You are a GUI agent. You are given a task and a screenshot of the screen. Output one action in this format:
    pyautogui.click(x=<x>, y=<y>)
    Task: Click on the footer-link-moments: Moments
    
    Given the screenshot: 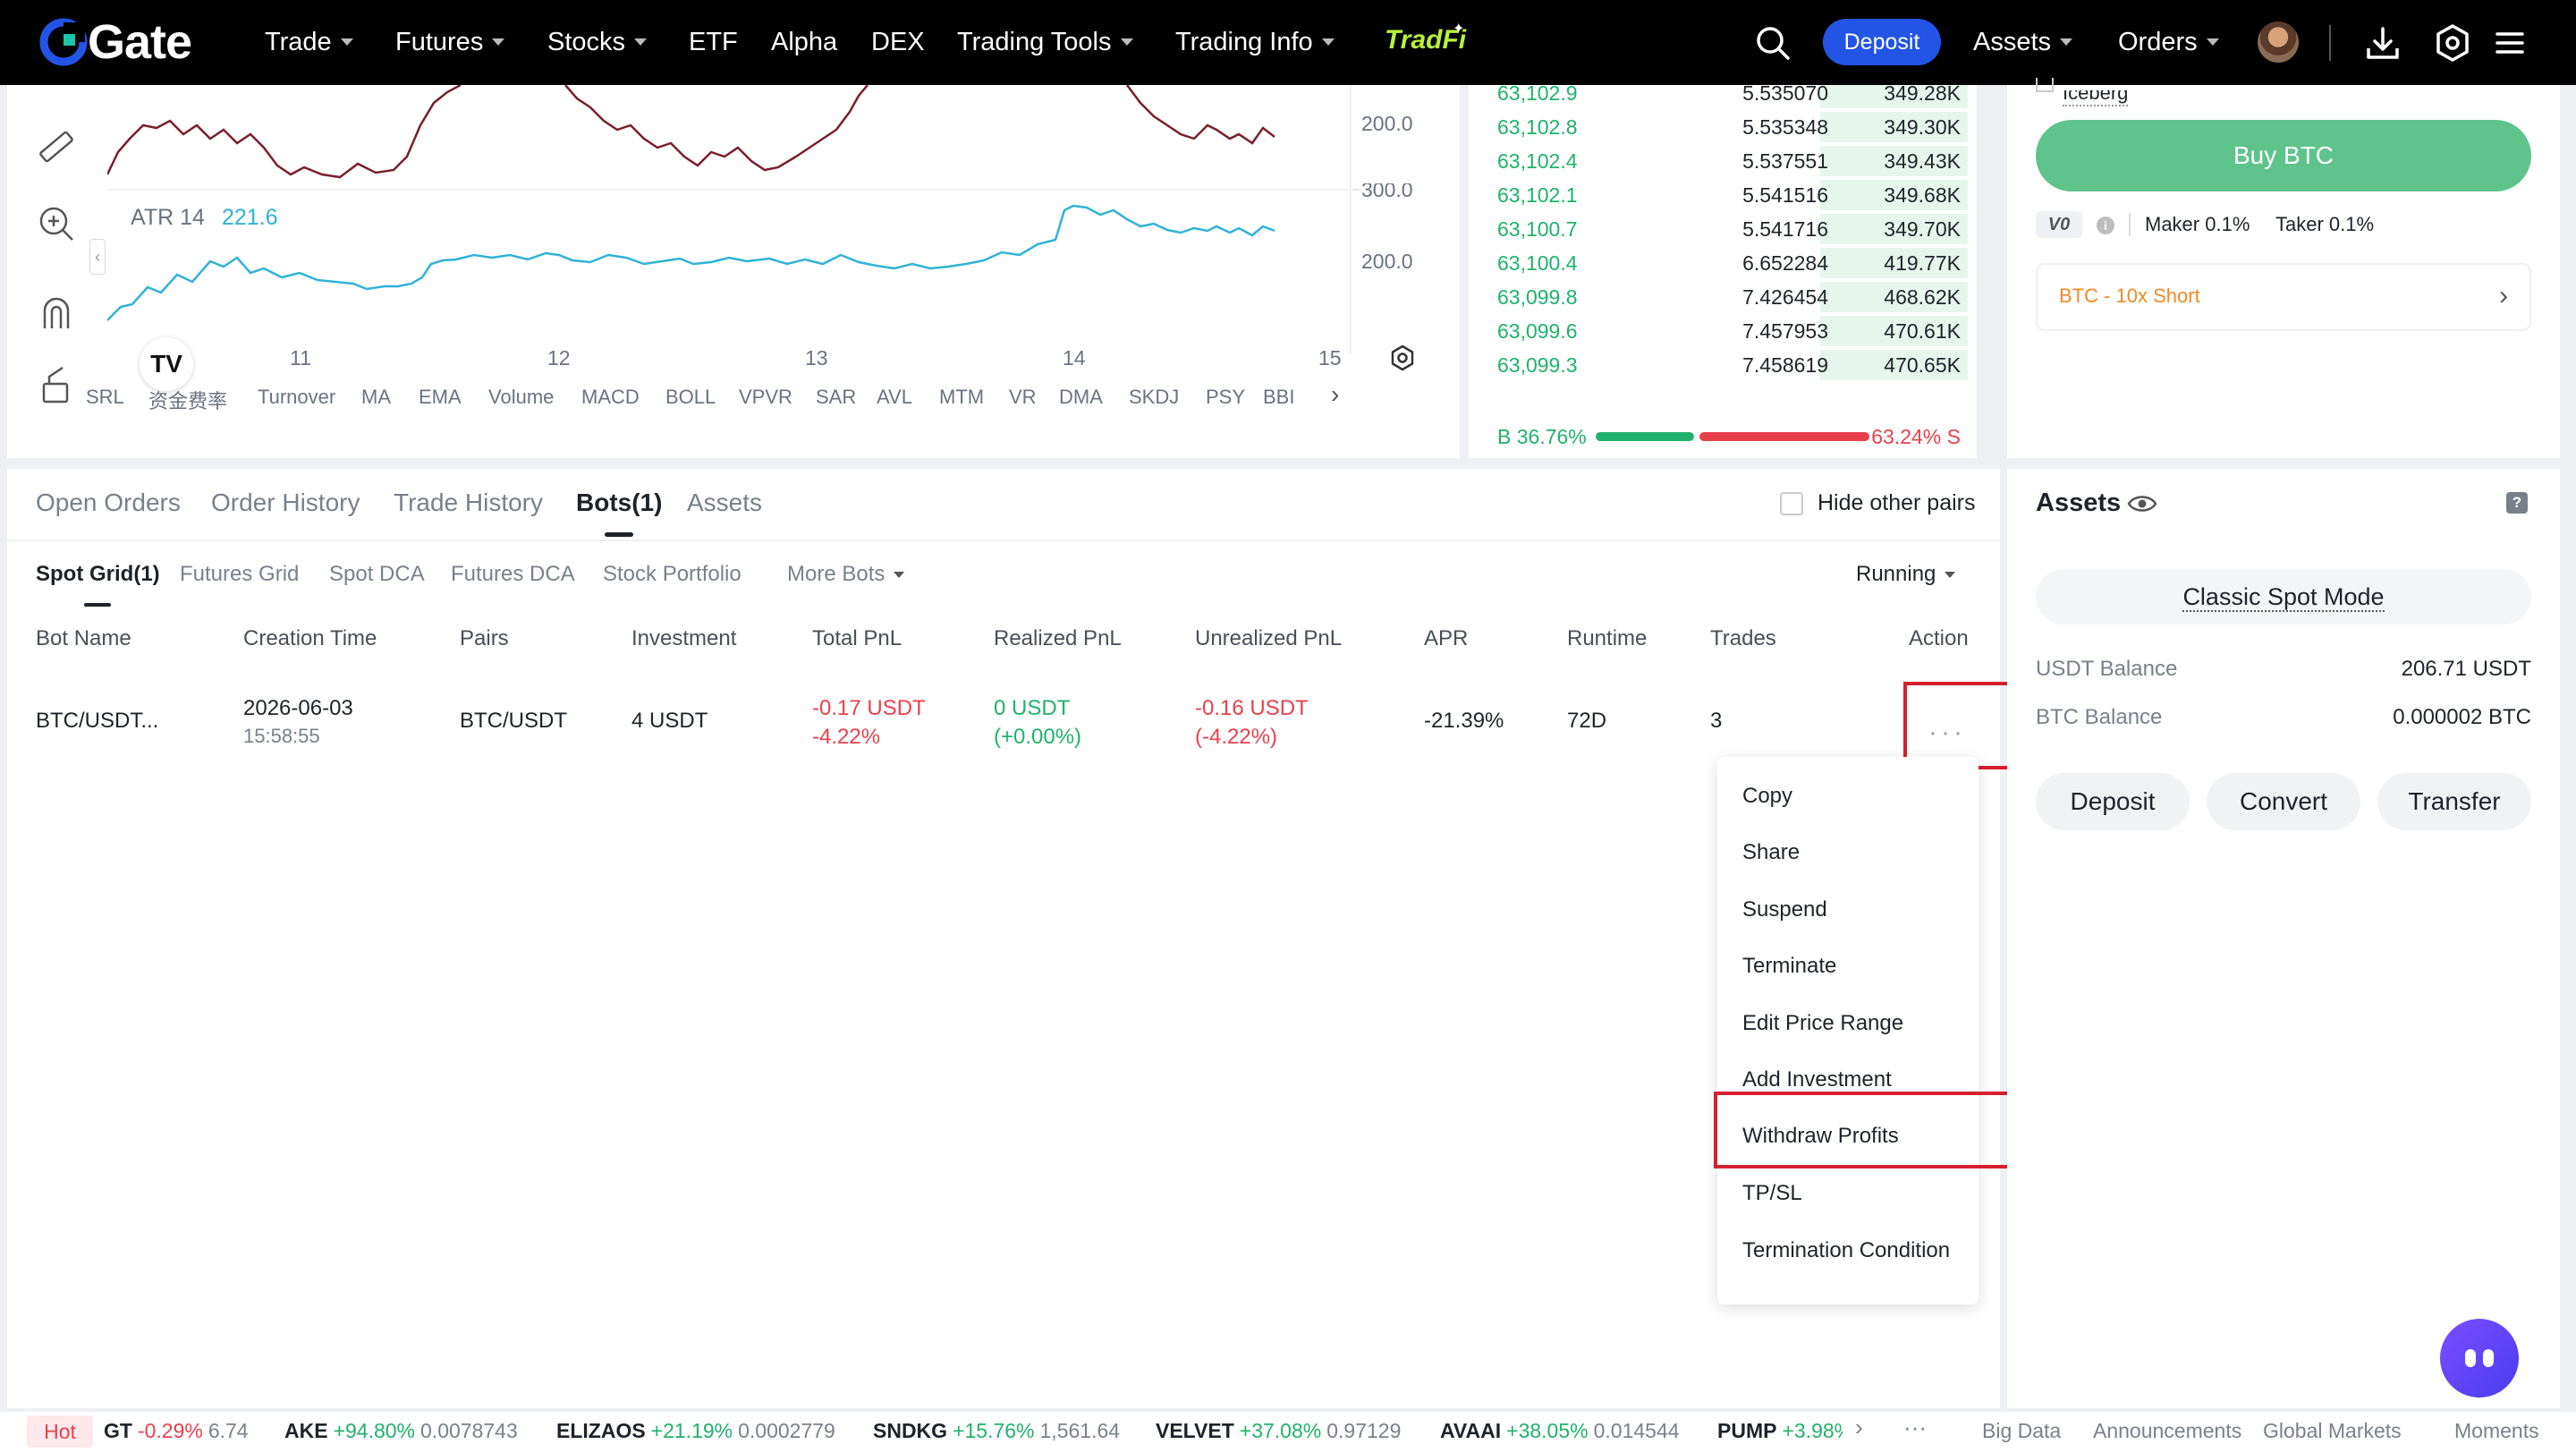 What is the action you would take?
    pyautogui.click(x=2496, y=1431)
    